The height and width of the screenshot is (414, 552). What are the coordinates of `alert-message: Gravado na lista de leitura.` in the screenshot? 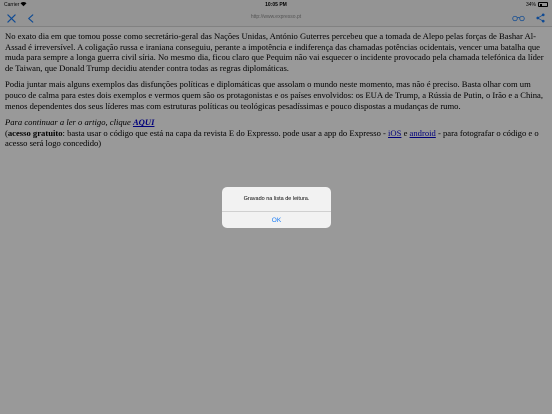 It's located at (276, 199).